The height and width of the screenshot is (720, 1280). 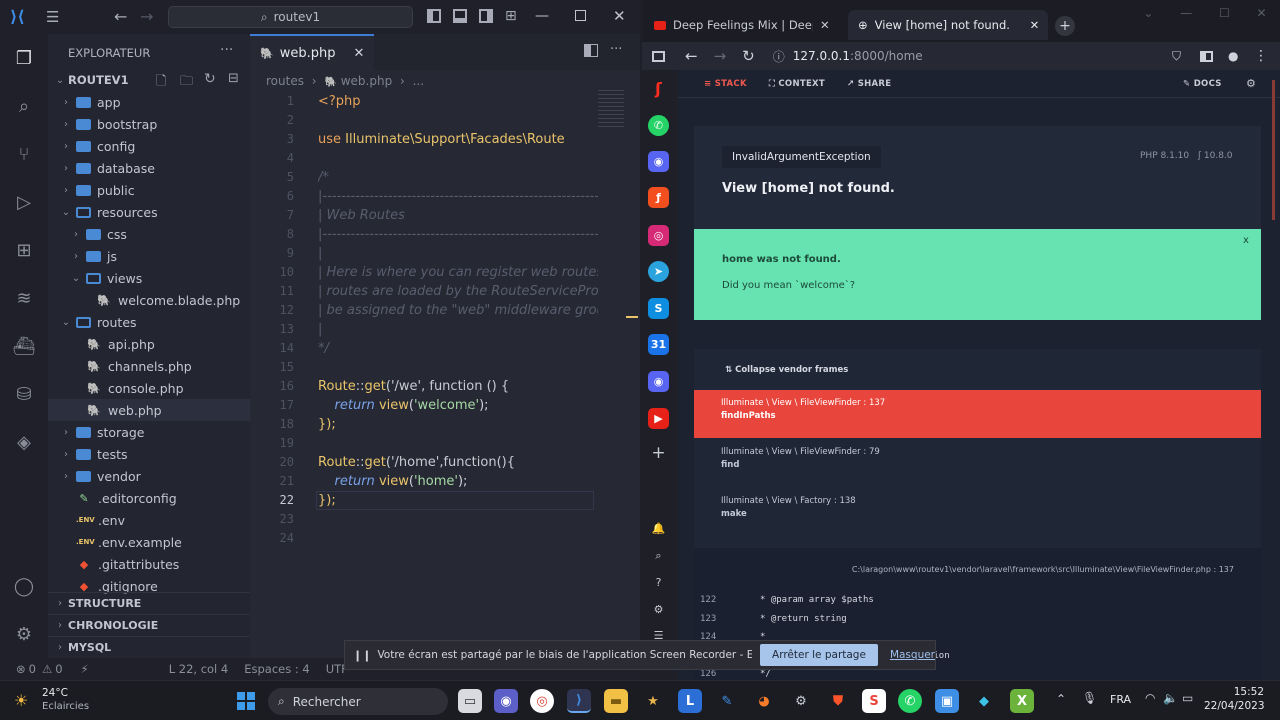 What do you see at coordinates (233, 78) in the screenshot?
I see `collapse-all-icon: ⊟` at bounding box center [233, 78].